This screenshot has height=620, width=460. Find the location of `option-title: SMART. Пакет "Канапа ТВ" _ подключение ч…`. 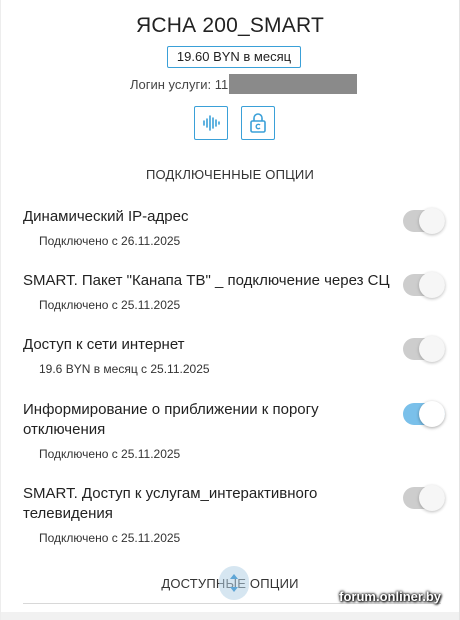

option-title: SMART. Пакет "Канапа ТВ" _ подключение ч… is located at coordinates (206, 280).